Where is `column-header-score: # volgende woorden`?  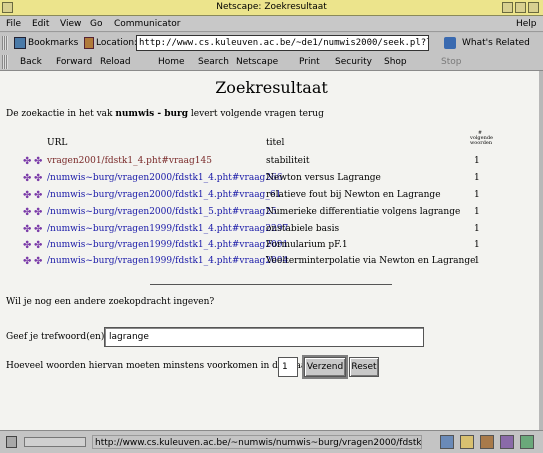
column-header-score: # volgende woorden is located at coordinates (481, 138).